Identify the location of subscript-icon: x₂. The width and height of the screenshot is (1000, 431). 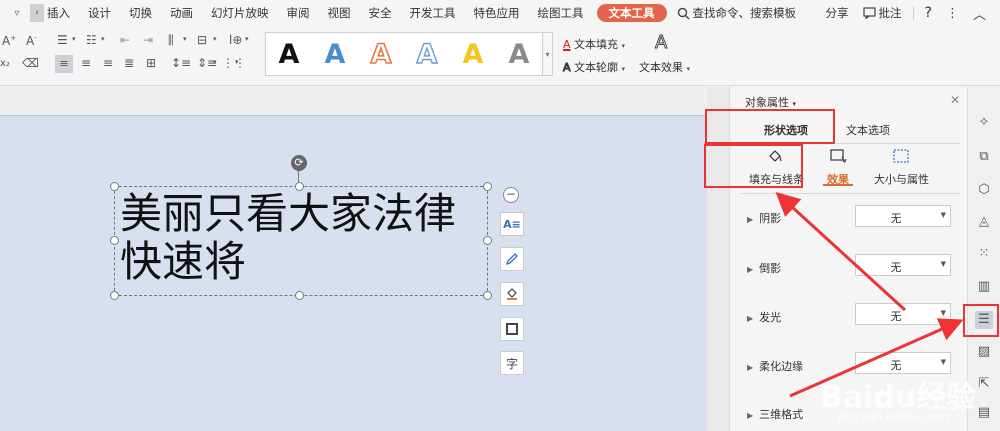
(5, 63).